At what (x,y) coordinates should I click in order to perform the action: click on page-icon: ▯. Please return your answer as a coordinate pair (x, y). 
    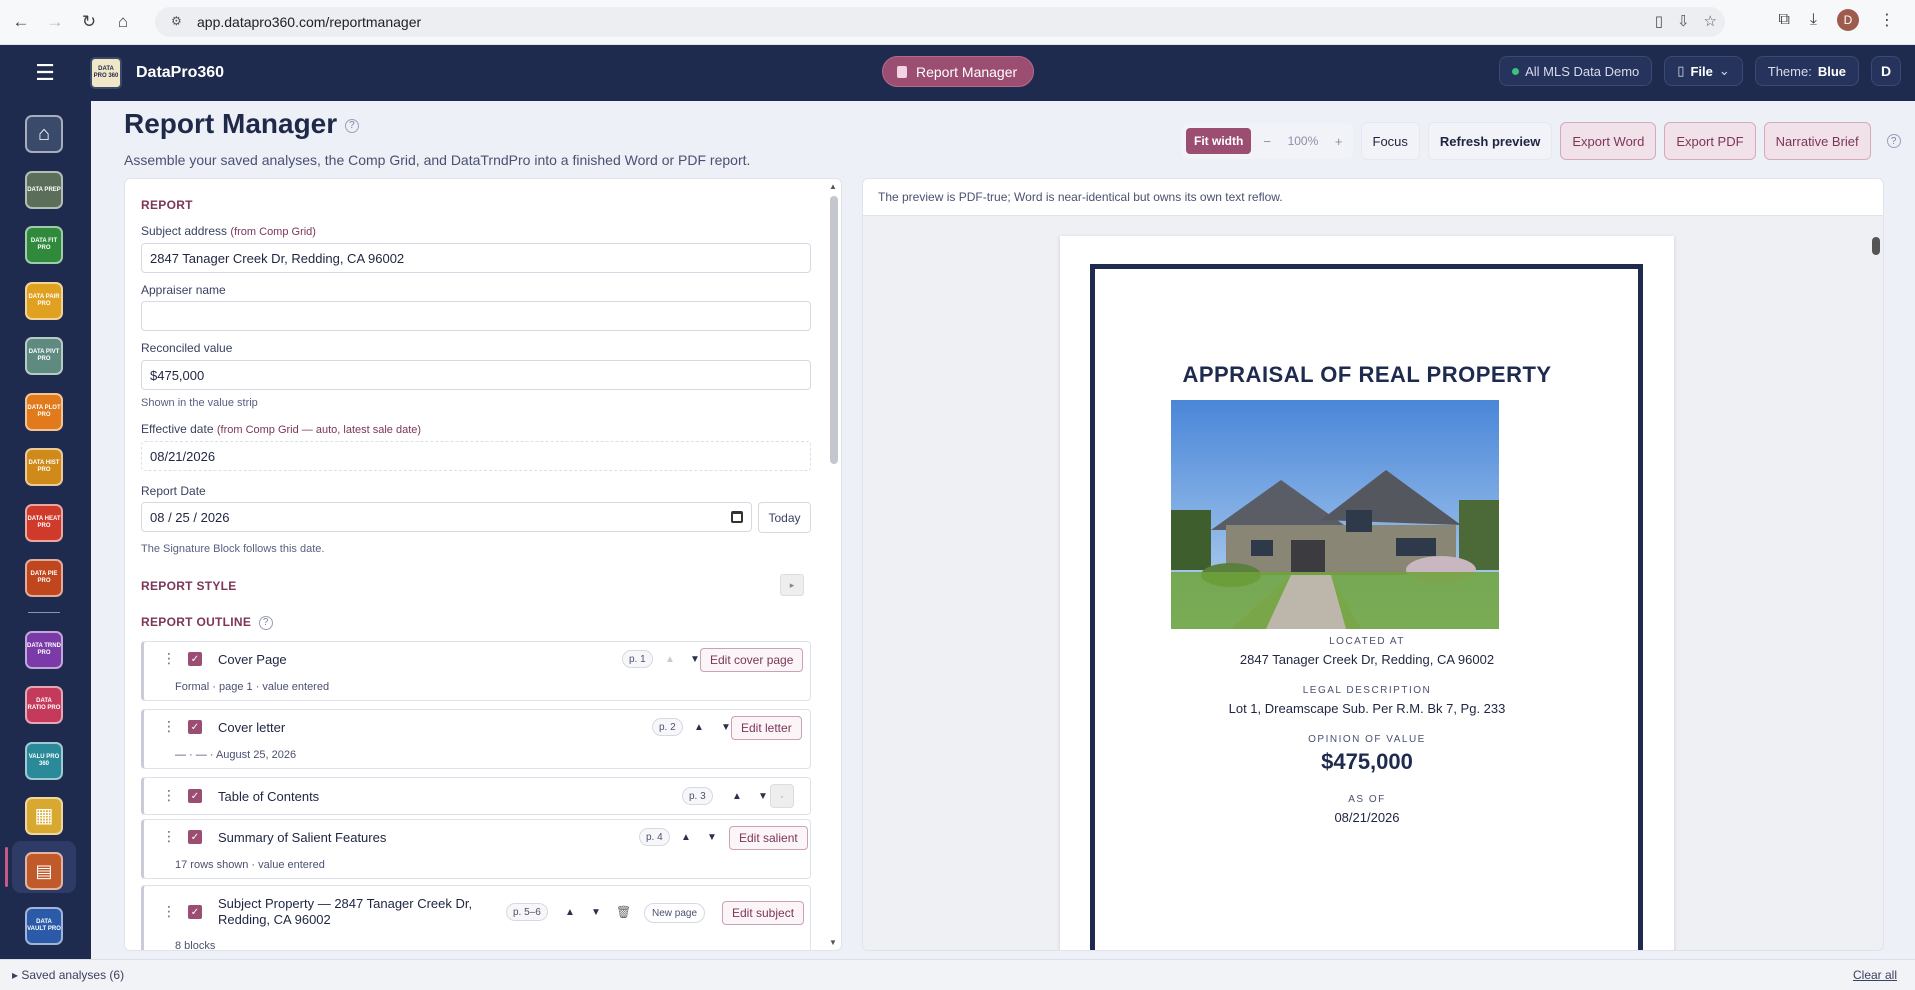
    Looking at the image, I should click on (1659, 21).